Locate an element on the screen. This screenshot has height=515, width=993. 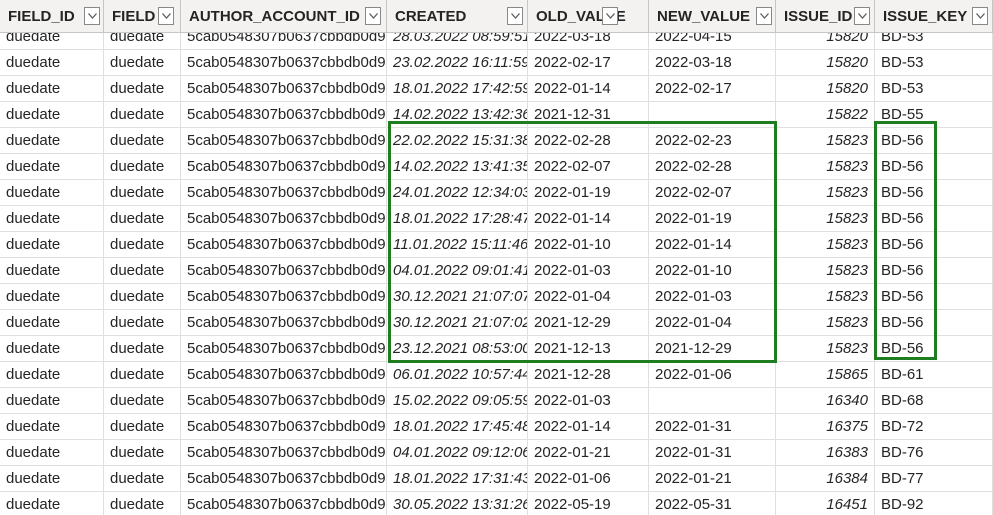
cell-new-value: 2022-02-17 is located at coordinates (712, 89).